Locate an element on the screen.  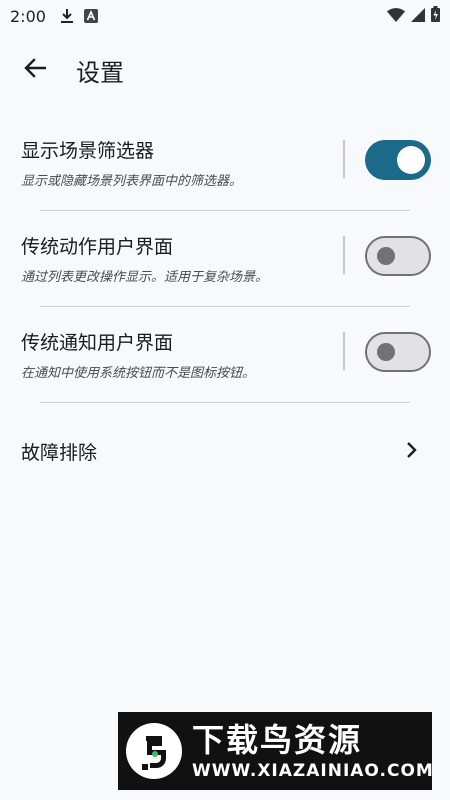
watermark-banner: 下载鸟资源 WWW.XIAZAINIAO.COM is located at coordinates (276, 751).